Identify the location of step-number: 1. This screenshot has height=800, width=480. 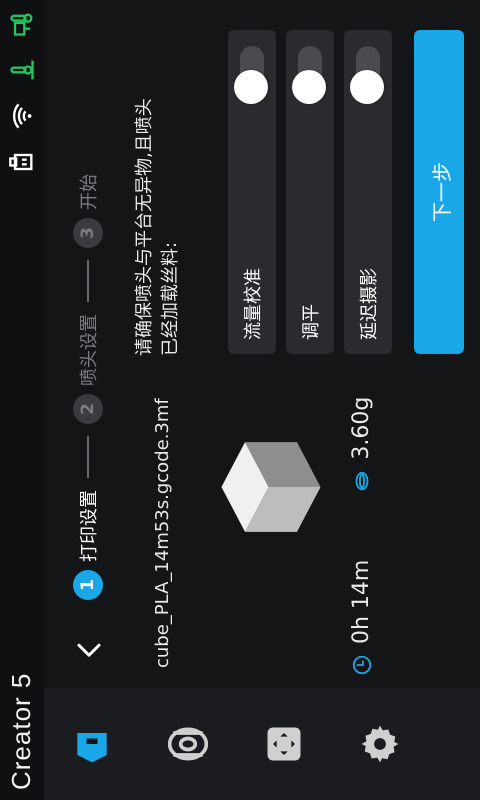
(88, 585).